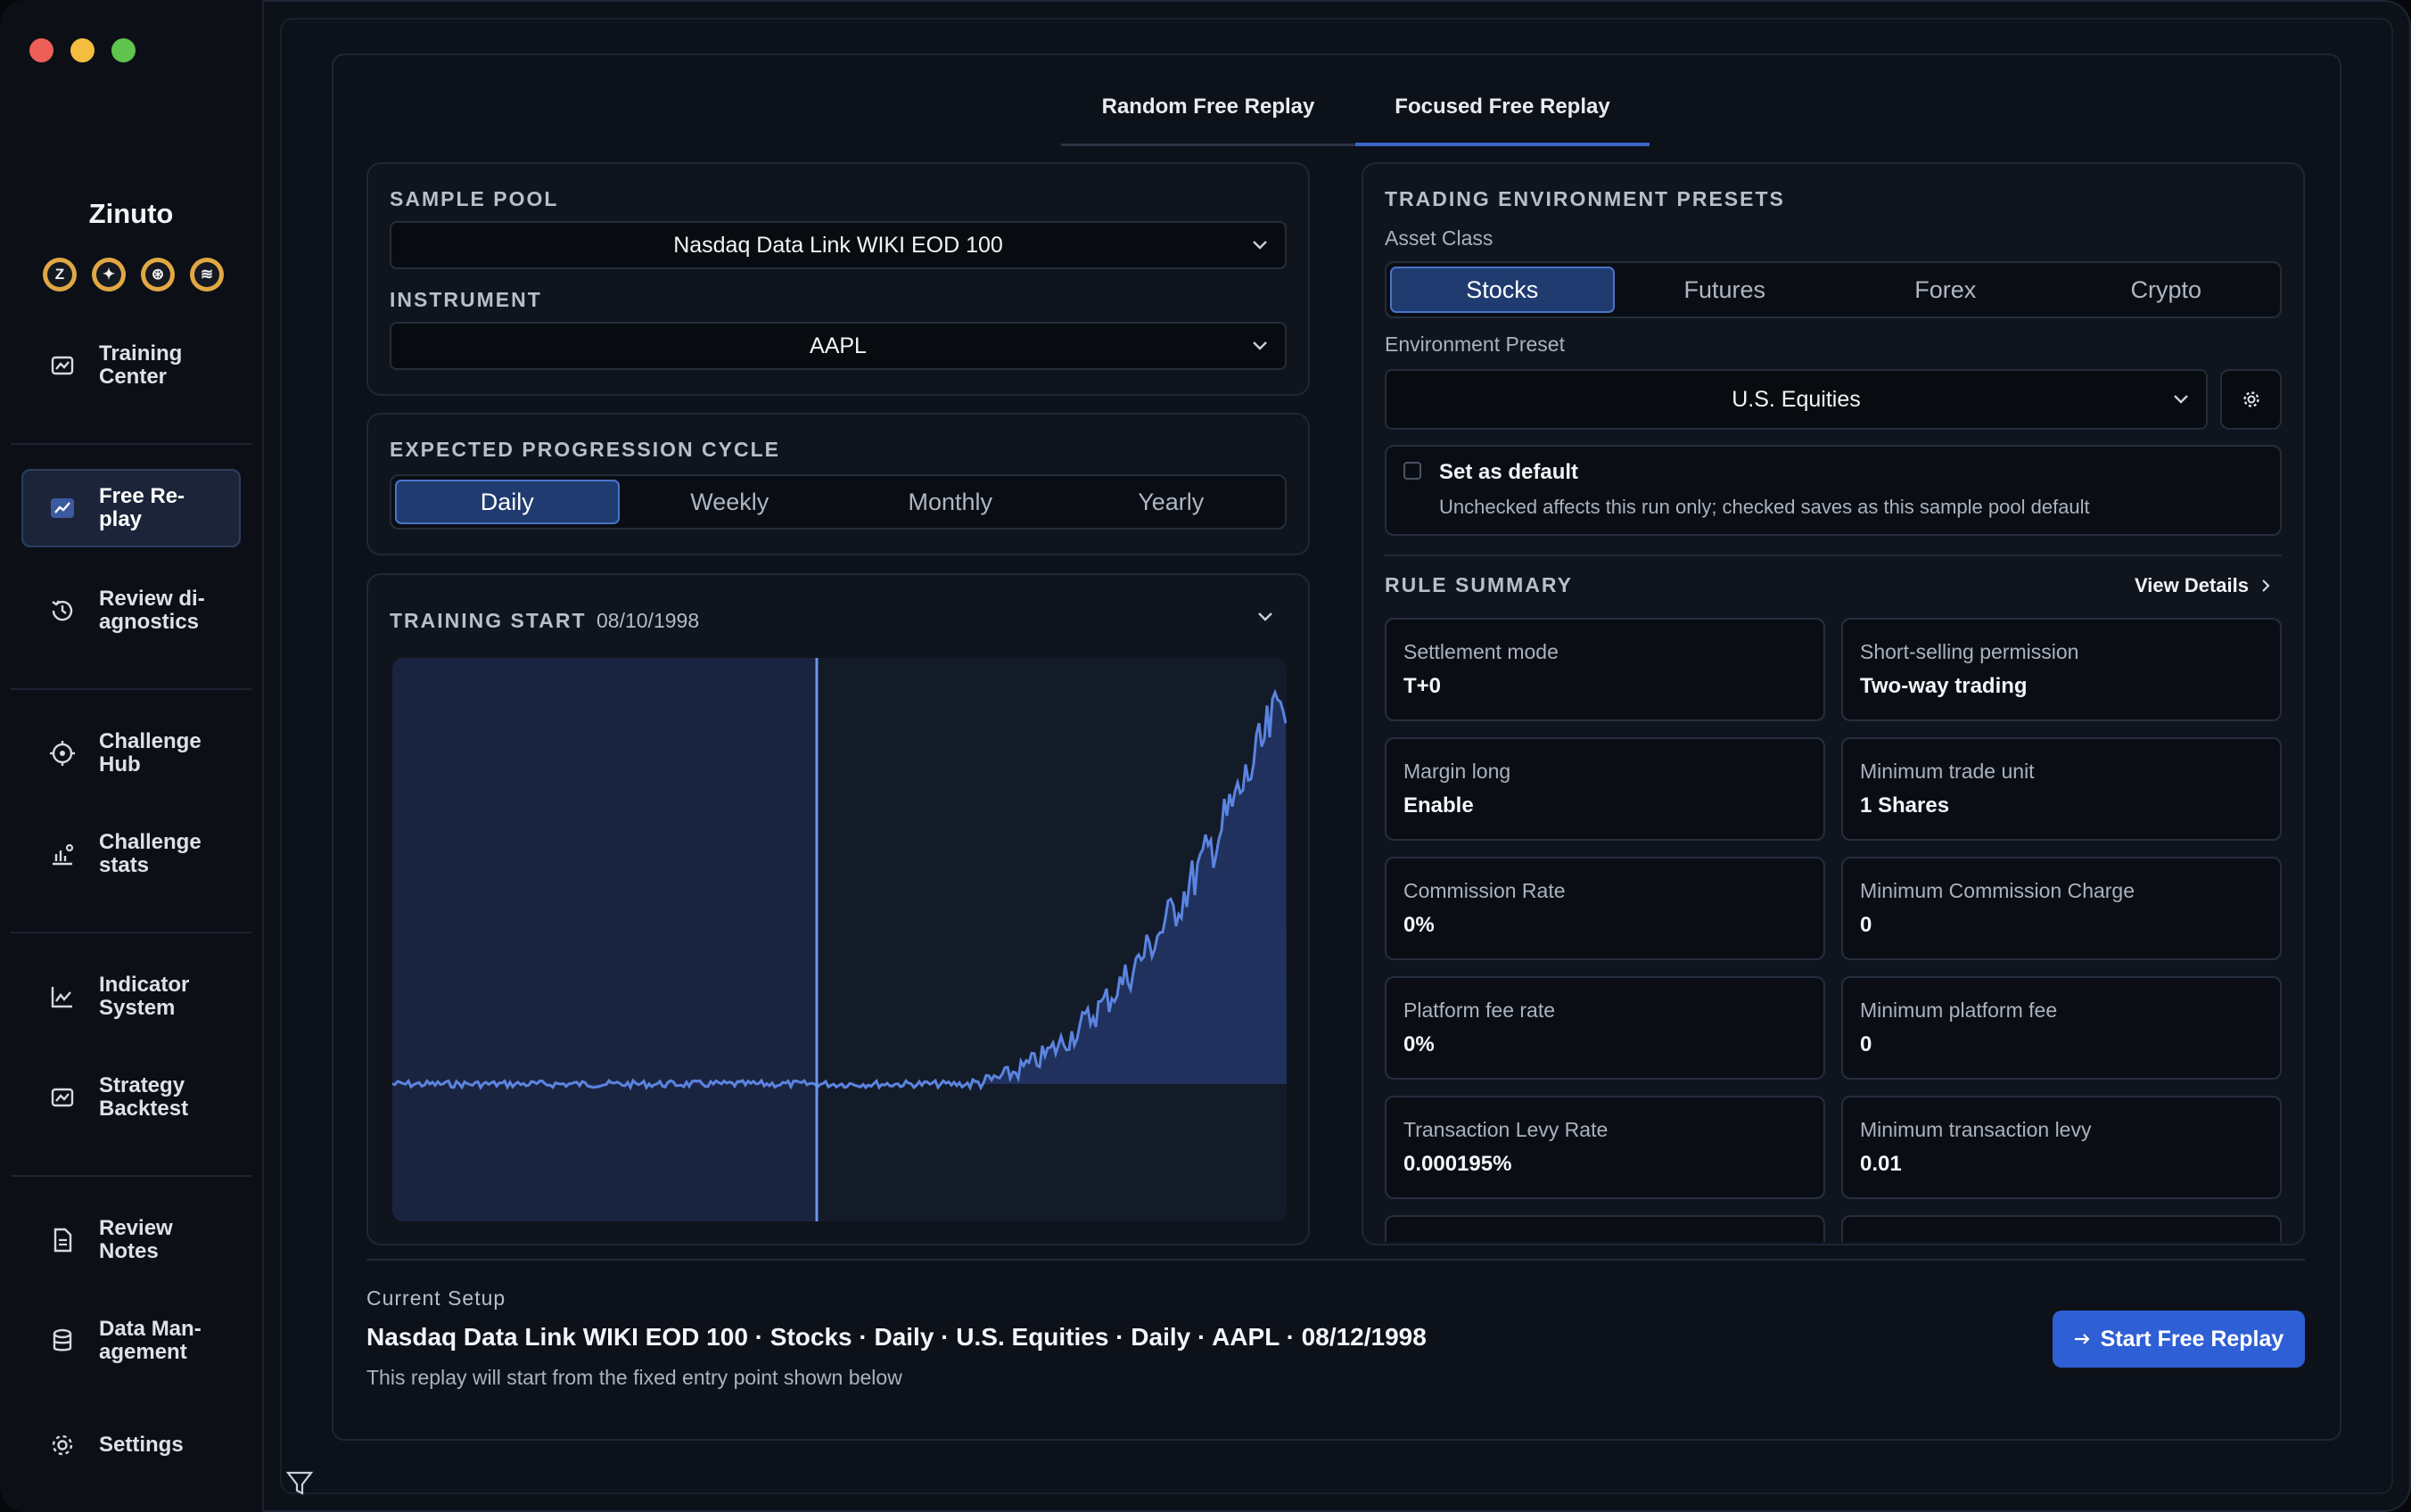 Image resolution: width=2411 pixels, height=1512 pixels. Describe the element at coordinates (2061, 1028) in the screenshot. I see `rule-card: Minimum platform fee 0` at that location.